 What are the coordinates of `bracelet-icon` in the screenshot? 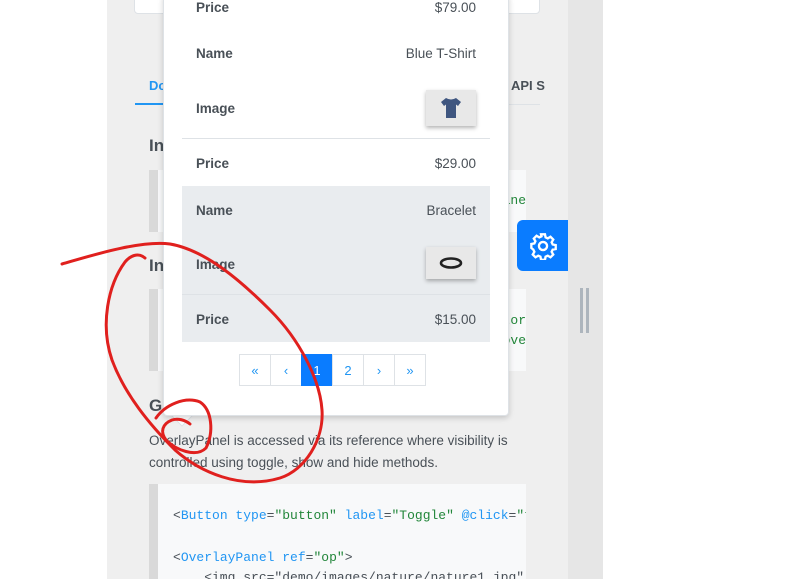 It's located at (451, 263).